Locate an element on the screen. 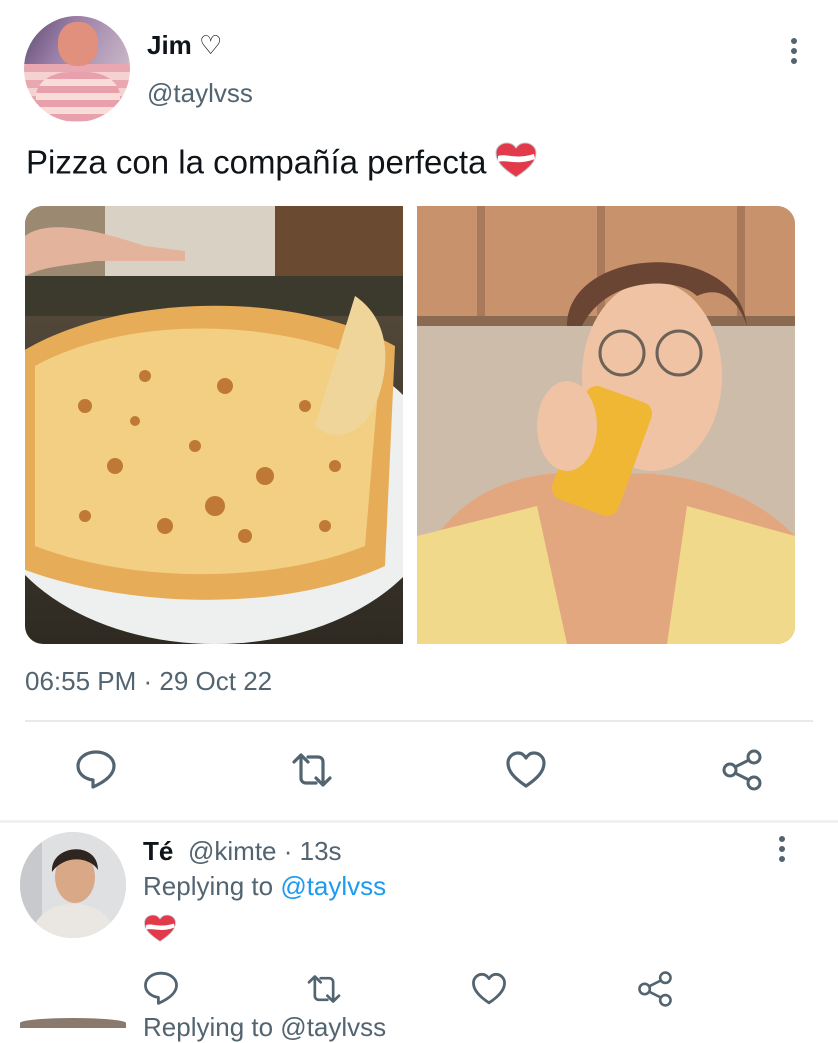 Image resolution: width=838 pixels, height=1043 pixels. reply-share-button is located at coordinates (655, 989).